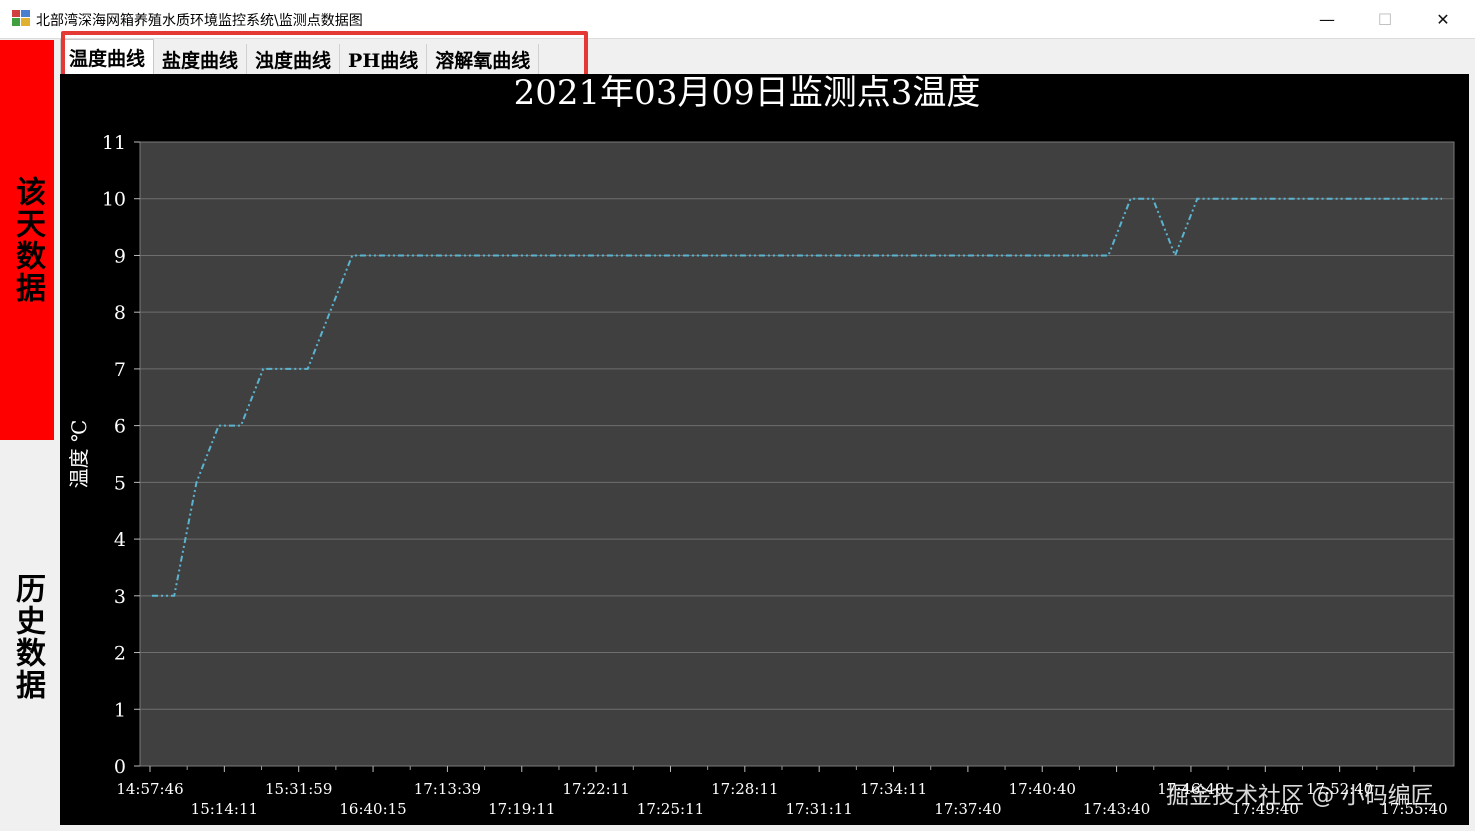 The image size is (1475, 831). What do you see at coordinates (670, 809) in the screenshot?
I see `x-tick-label: 17:25:11` at bounding box center [670, 809].